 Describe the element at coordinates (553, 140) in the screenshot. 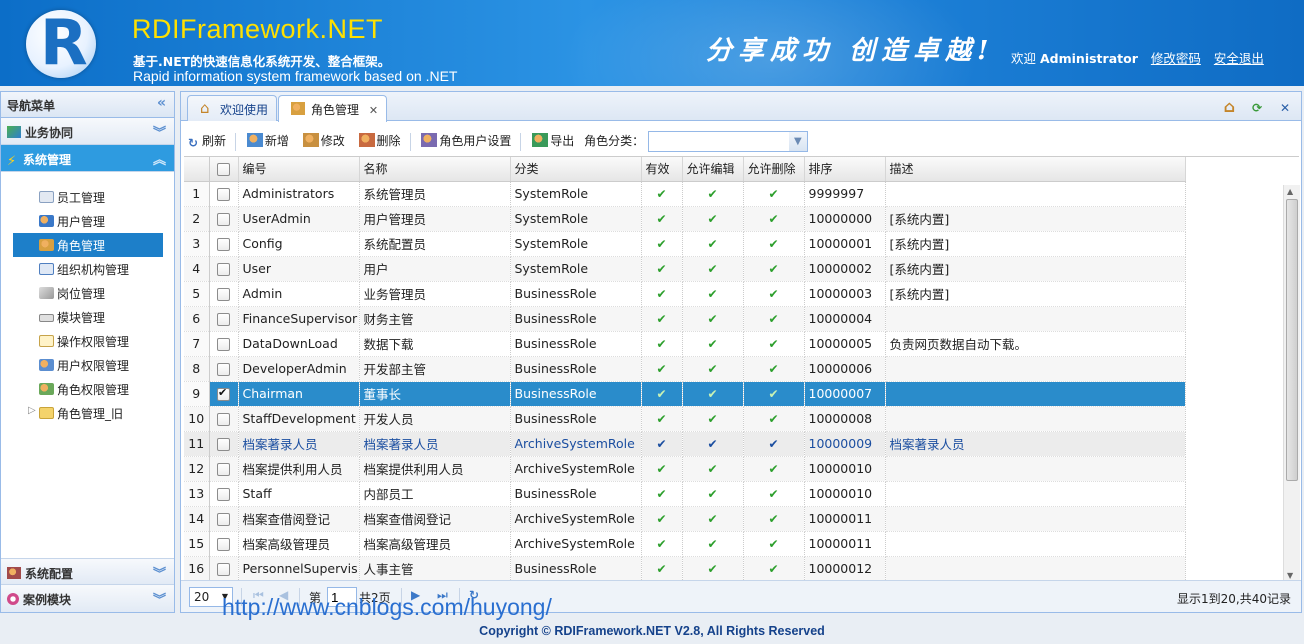

I see `export-button: 导出` at that location.